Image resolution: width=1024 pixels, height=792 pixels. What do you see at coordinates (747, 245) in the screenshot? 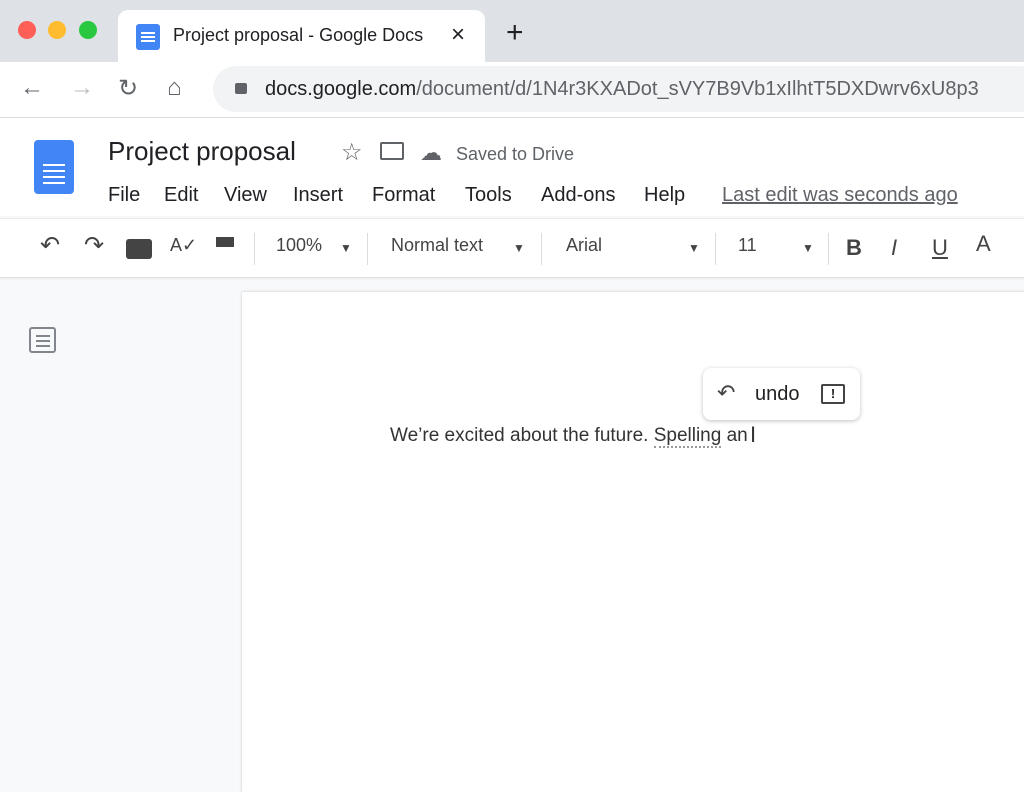
I see `font-size-select: 11` at bounding box center [747, 245].